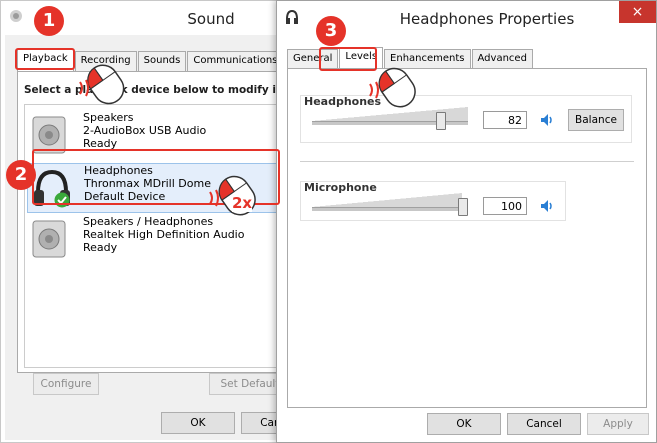 This screenshot has width=657, height=443. I want to click on headphones-app-icon, so click(292, 17).